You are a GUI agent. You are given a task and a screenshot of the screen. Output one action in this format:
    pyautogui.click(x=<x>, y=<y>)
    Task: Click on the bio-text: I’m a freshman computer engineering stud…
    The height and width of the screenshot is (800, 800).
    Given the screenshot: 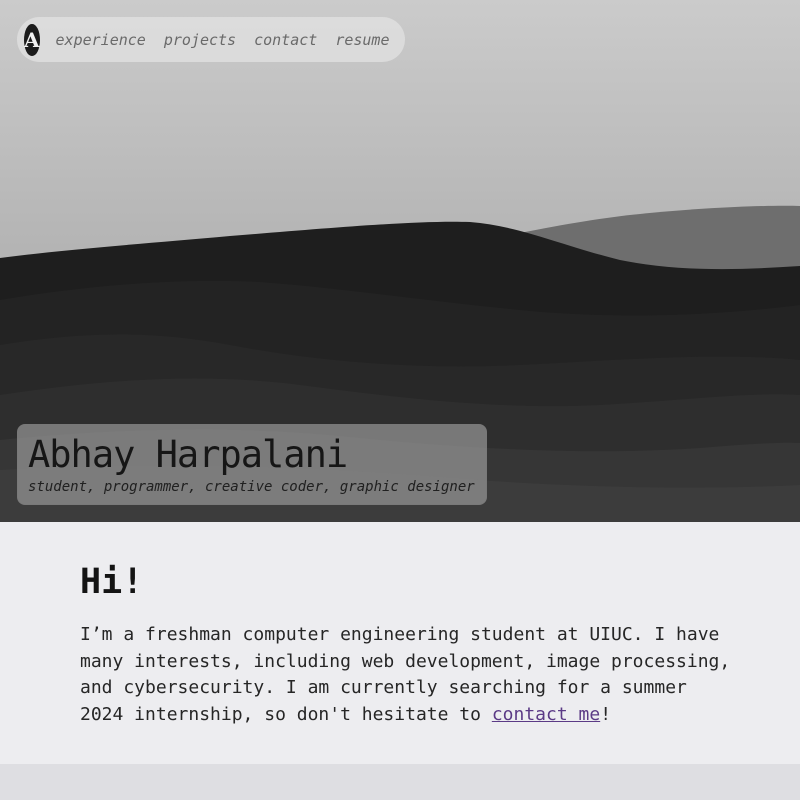 What is the action you would take?
    pyautogui.click(x=405, y=674)
    